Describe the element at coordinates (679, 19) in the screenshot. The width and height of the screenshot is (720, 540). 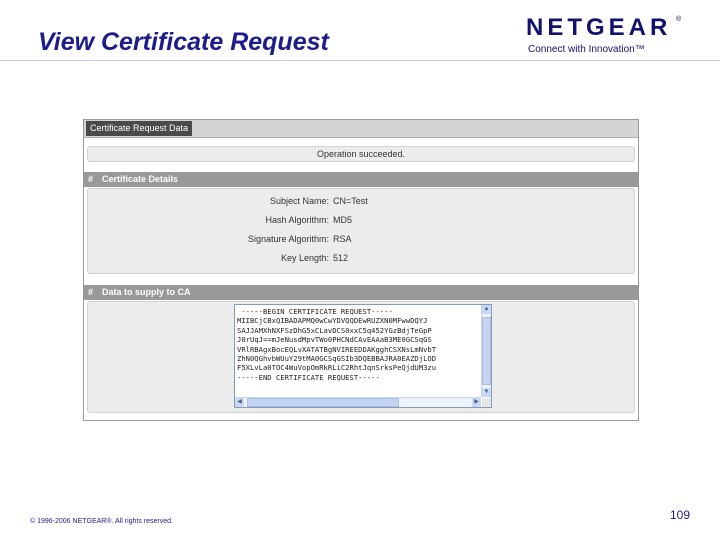
I see `logo-registered-mark: ®` at that location.